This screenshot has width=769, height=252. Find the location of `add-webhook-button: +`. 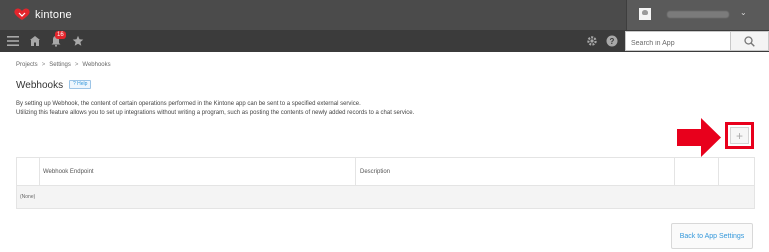

add-webhook-button: + is located at coordinates (739, 135).